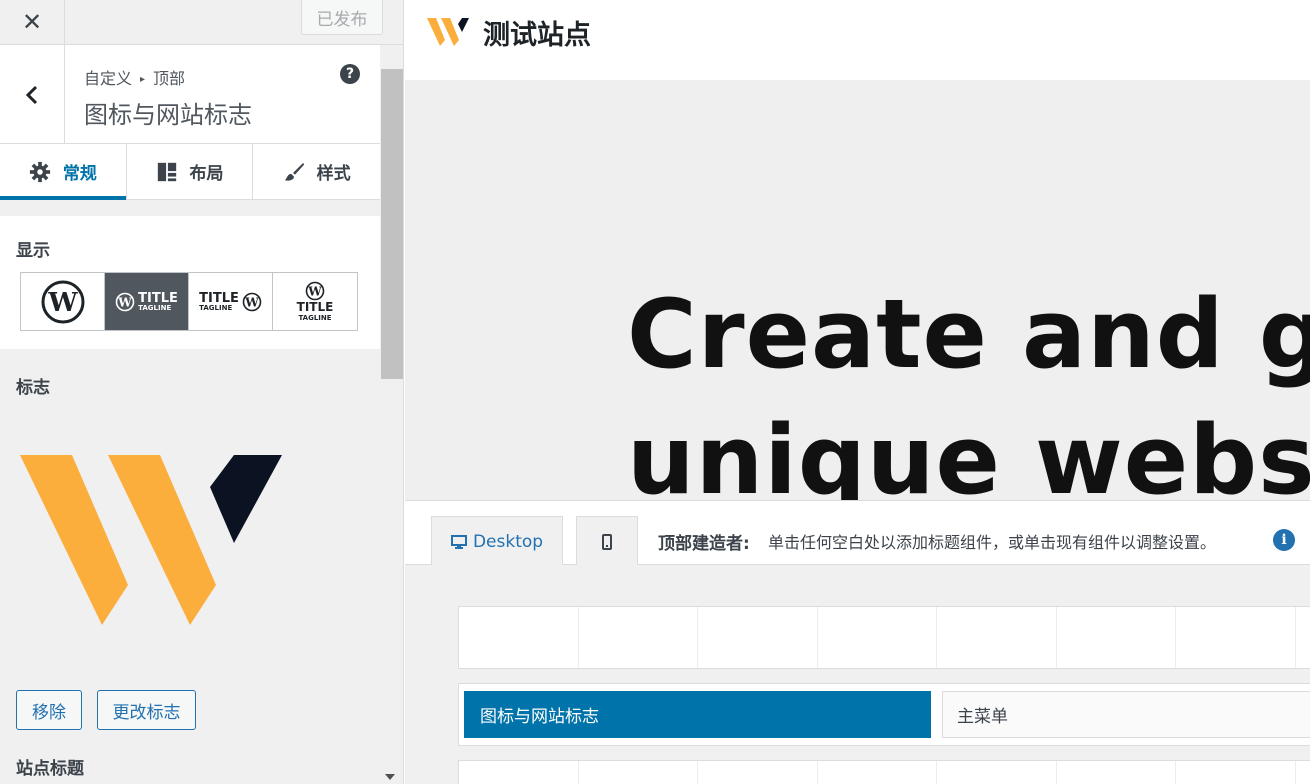 Image resolution: width=1310 pixels, height=784 pixels. Describe the element at coordinates (857, 40) in the screenshot. I see `site-header: 测试站点` at that location.